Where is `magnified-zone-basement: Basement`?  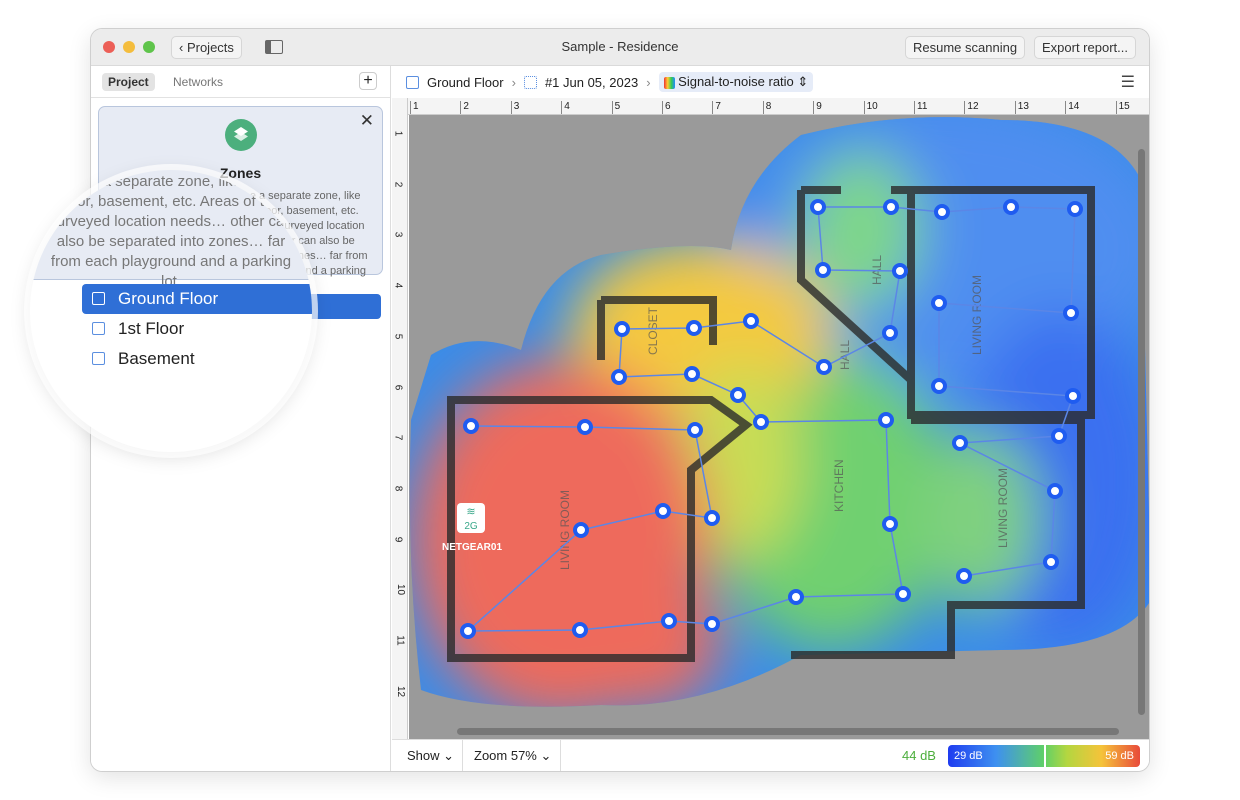 magnified-zone-basement: Basement is located at coordinates (197, 359).